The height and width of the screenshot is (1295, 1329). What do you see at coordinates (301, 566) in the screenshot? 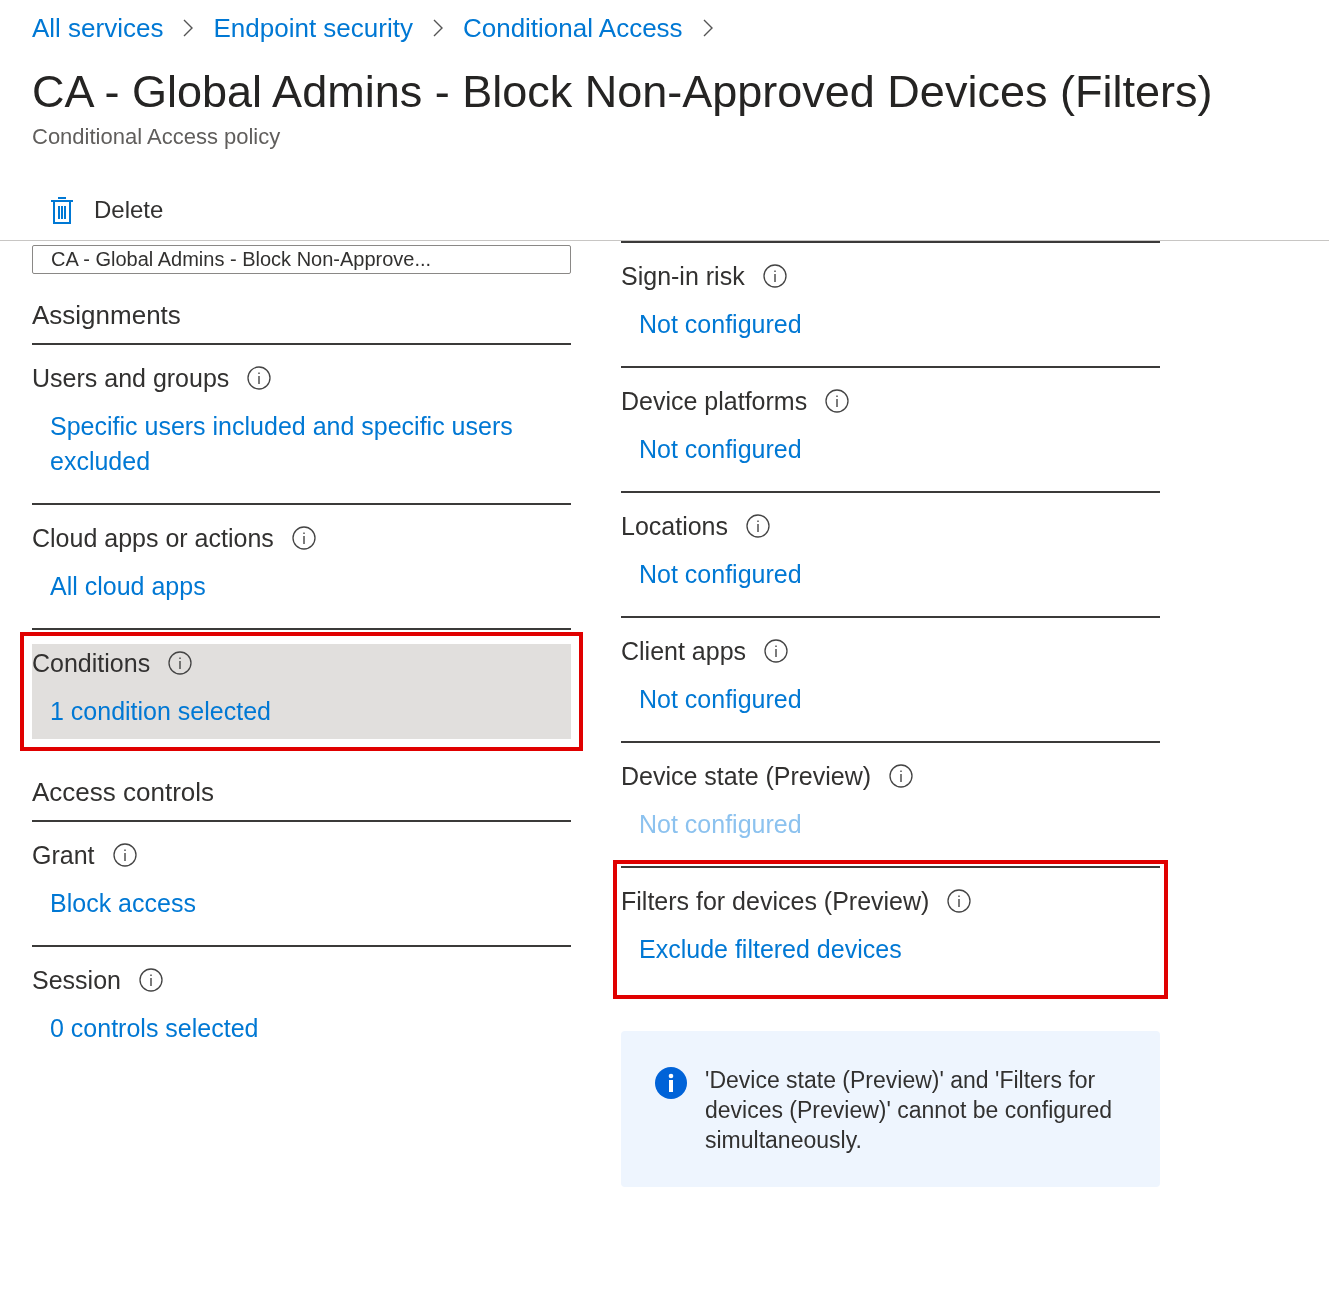
I see `policy-row: Cloud apps or actions All cloud apps` at bounding box center [301, 566].